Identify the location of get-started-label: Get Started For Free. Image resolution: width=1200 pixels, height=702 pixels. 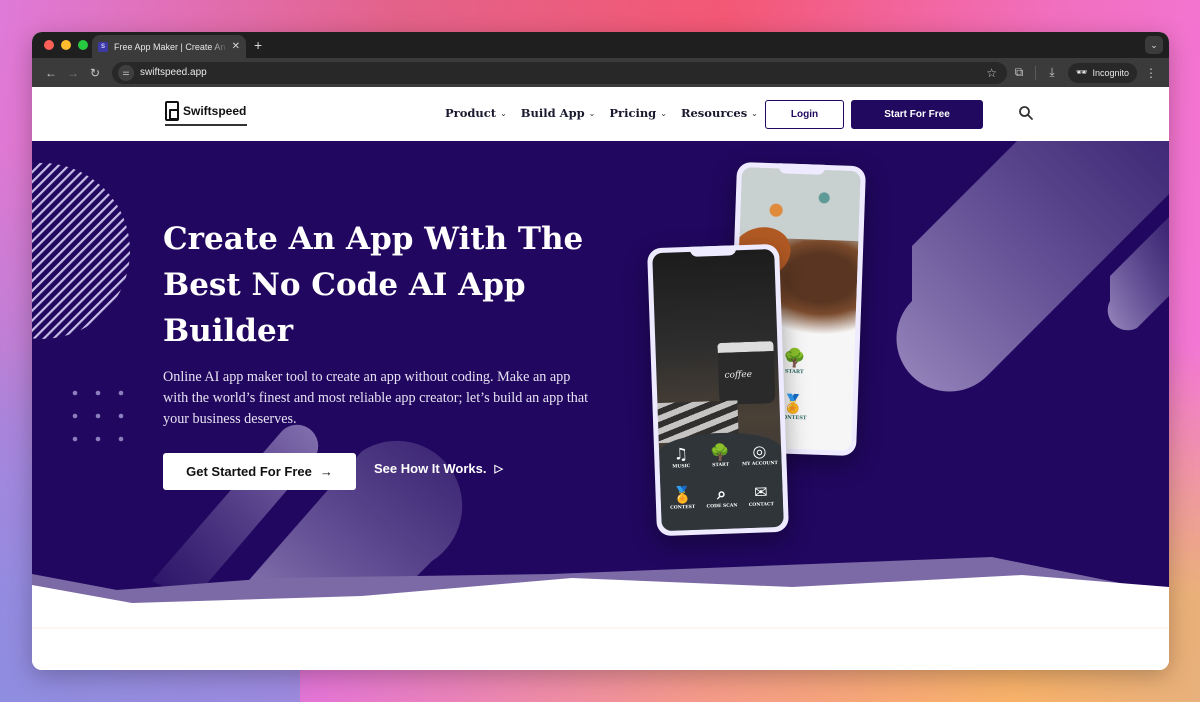
(249, 471).